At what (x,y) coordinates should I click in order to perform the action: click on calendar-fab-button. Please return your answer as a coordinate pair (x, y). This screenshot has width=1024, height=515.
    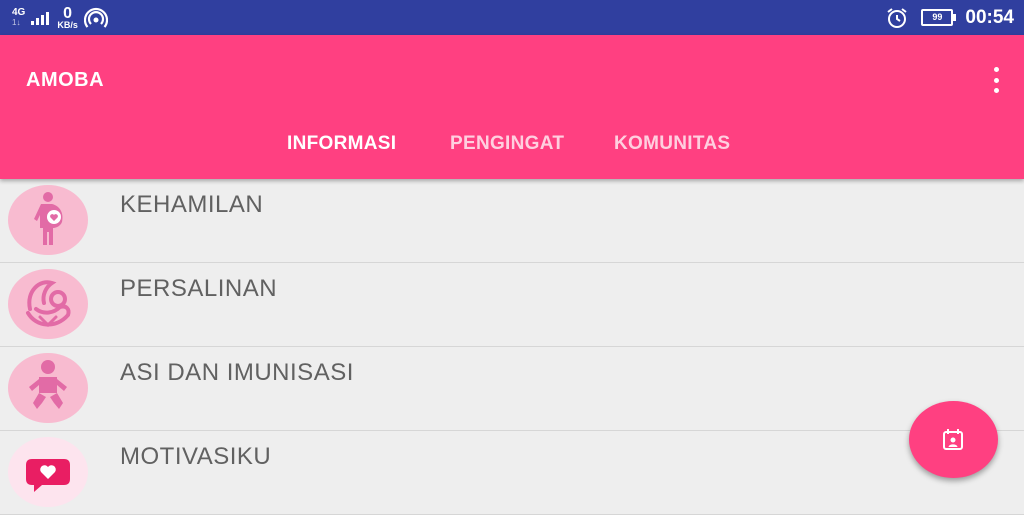
    Looking at the image, I should click on (953, 439).